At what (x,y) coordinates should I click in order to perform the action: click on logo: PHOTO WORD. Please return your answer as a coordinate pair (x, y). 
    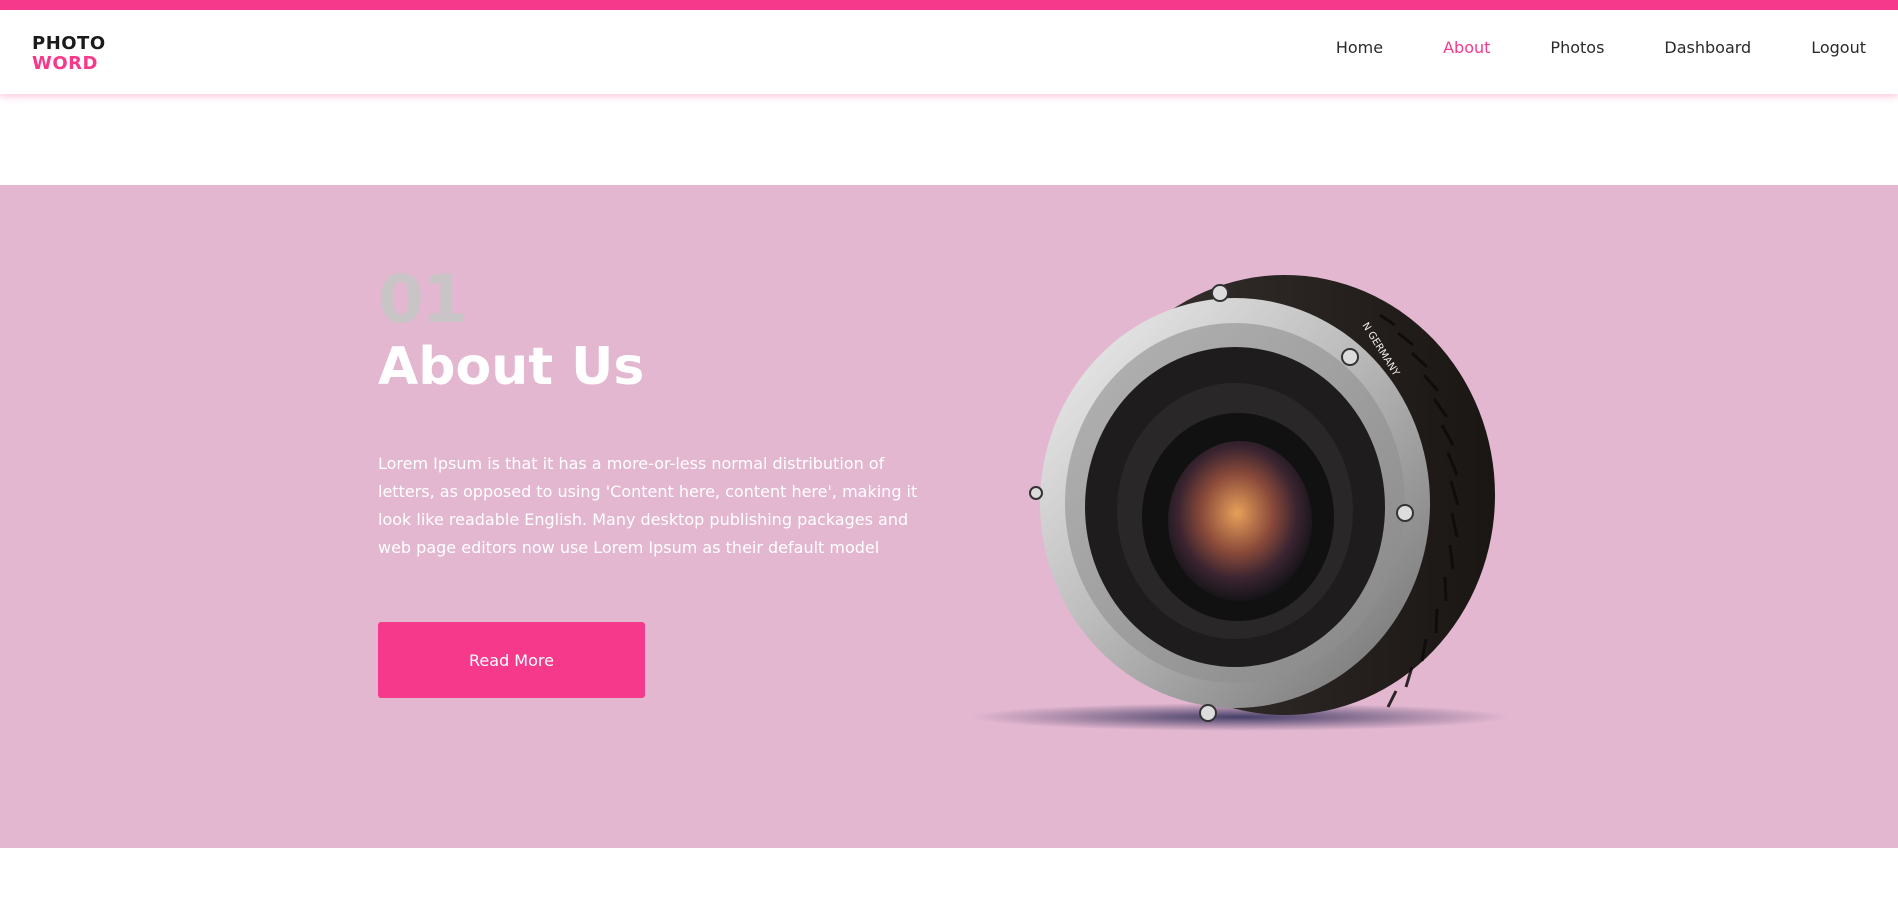
    Looking at the image, I should click on (69, 54).